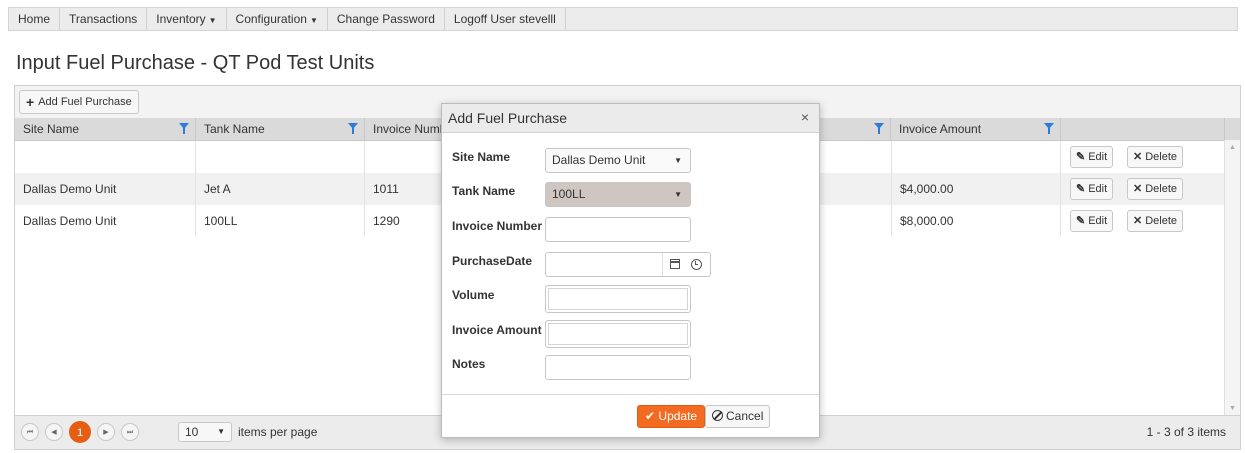 Image resolution: width=1245 pixels, height=453 pixels. What do you see at coordinates (30, 432) in the screenshot?
I see `first-page-button: ⏮` at bounding box center [30, 432].